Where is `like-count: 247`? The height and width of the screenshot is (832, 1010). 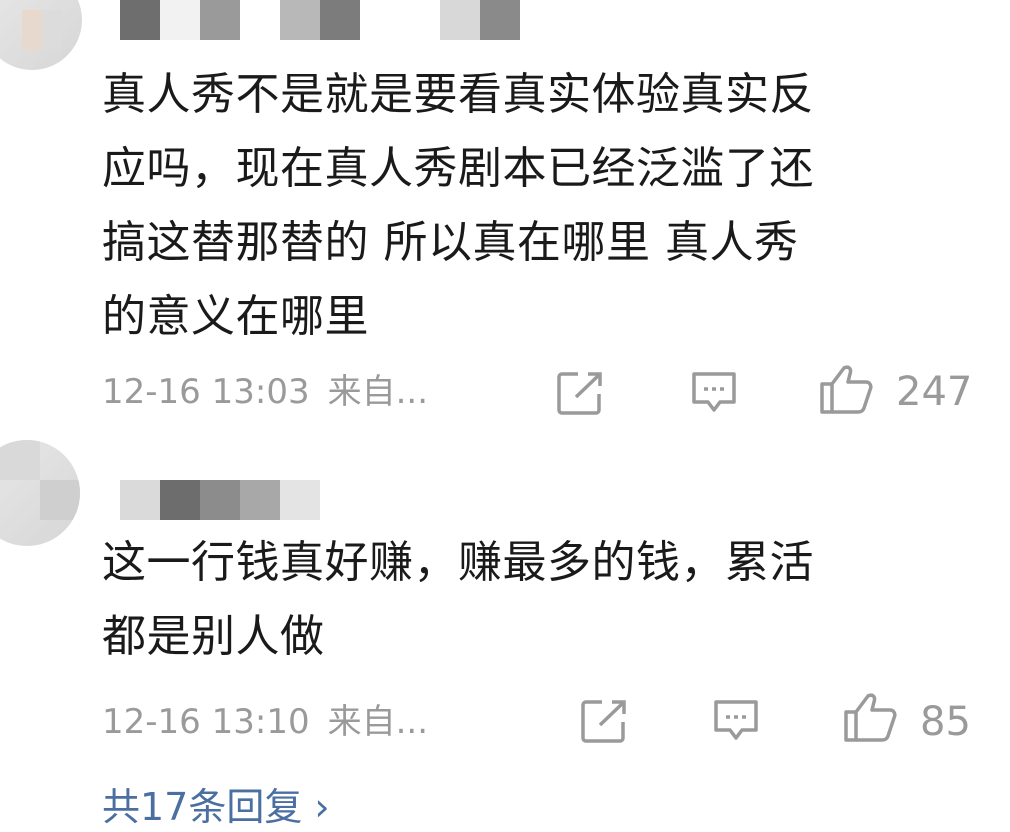 like-count: 247 is located at coordinates (934, 392).